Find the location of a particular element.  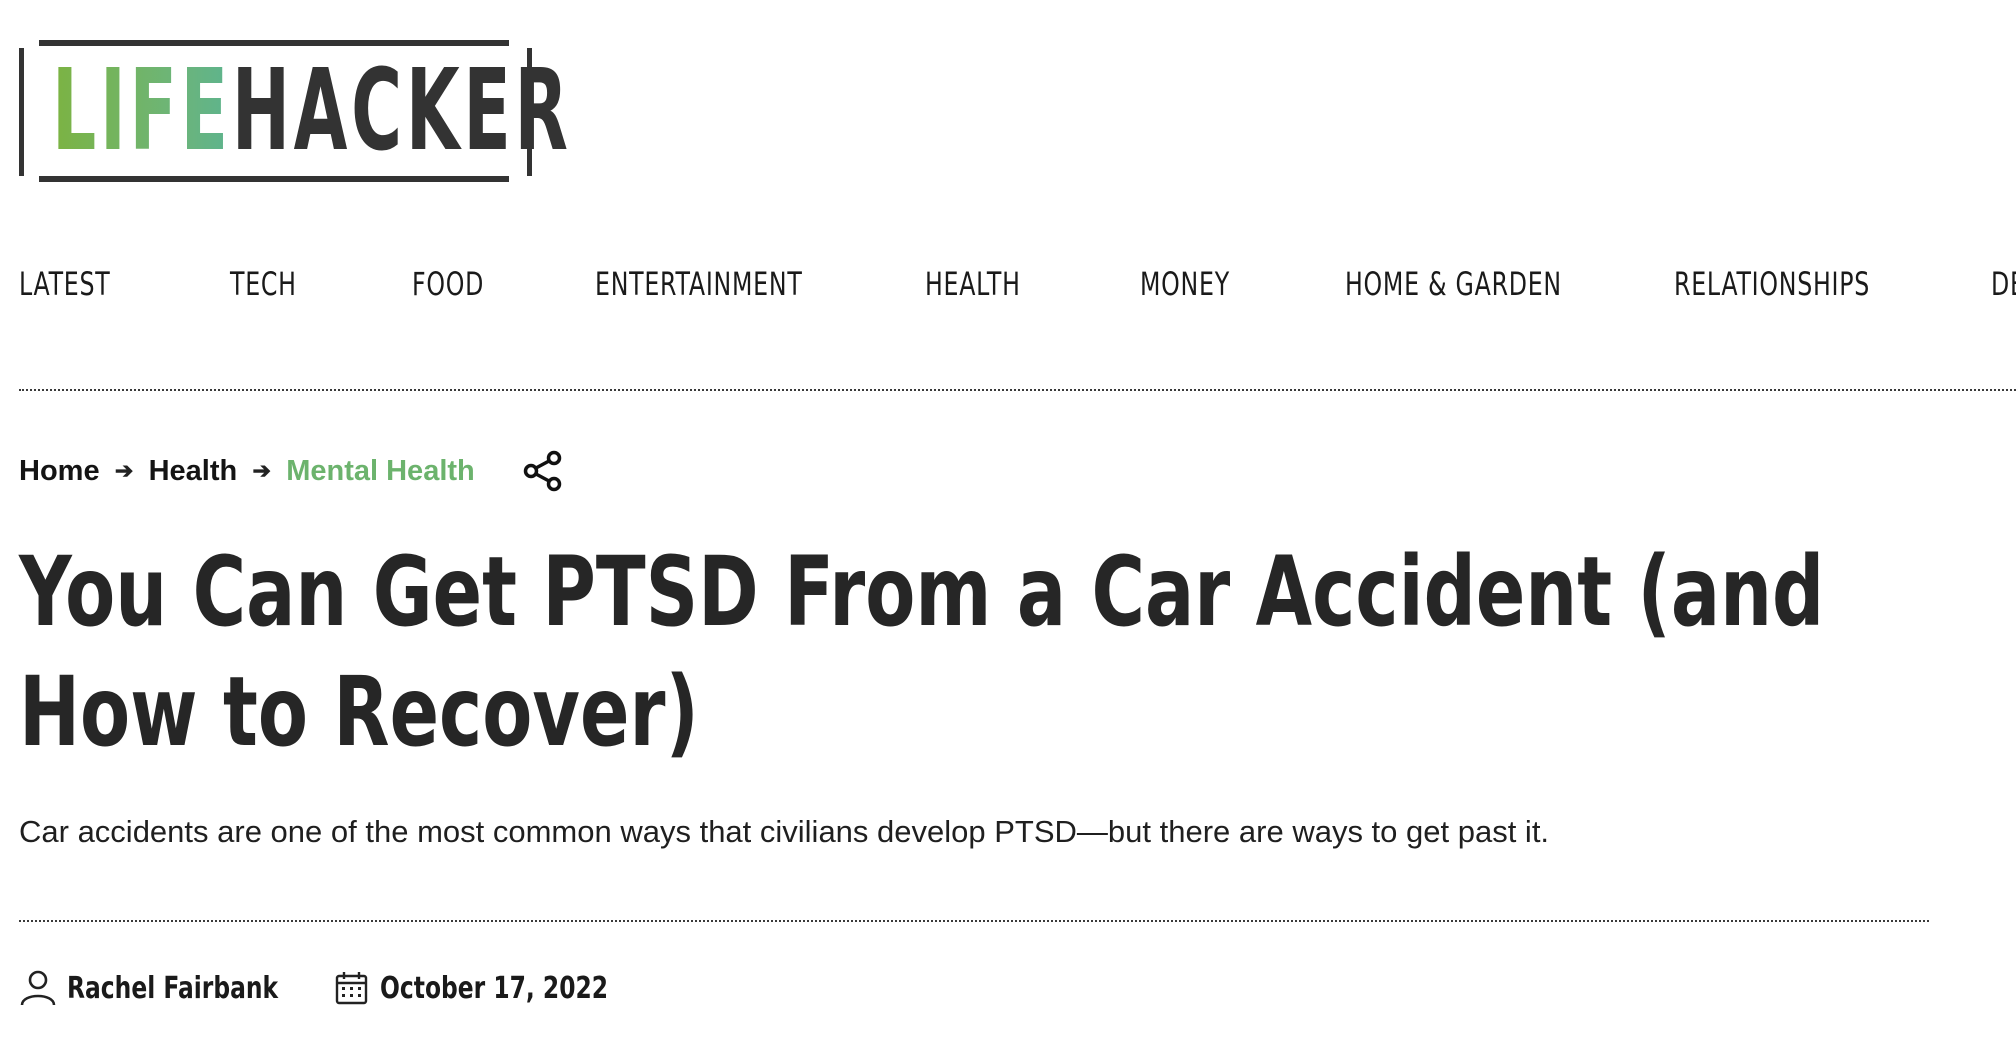

author-name: Rachel Fairbank is located at coordinates (172, 989).